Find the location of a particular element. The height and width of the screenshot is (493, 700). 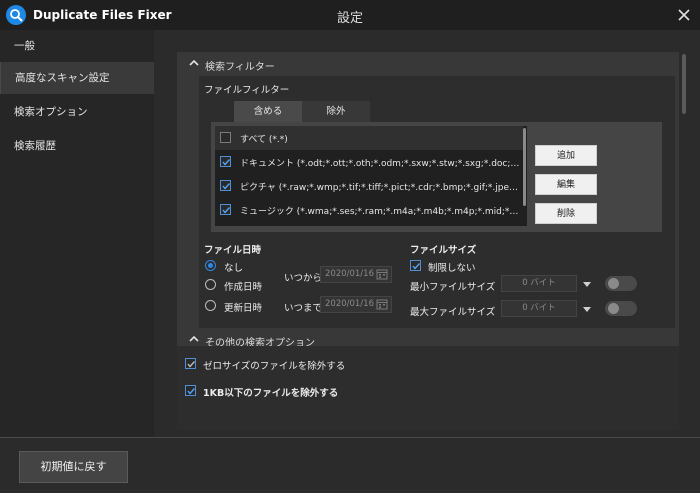

tab-include: 含める is located at coordinates (268, 111).